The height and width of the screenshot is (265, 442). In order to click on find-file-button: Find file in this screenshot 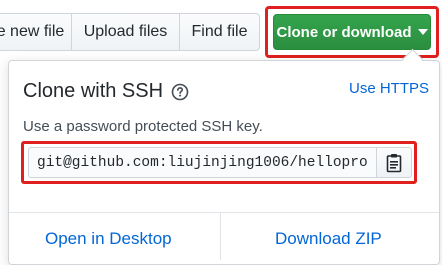, I will do `click(220, 32)`.